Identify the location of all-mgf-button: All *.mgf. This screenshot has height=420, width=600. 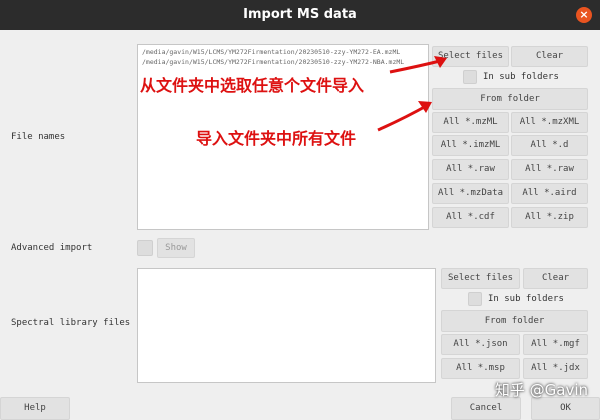
(555, 344).